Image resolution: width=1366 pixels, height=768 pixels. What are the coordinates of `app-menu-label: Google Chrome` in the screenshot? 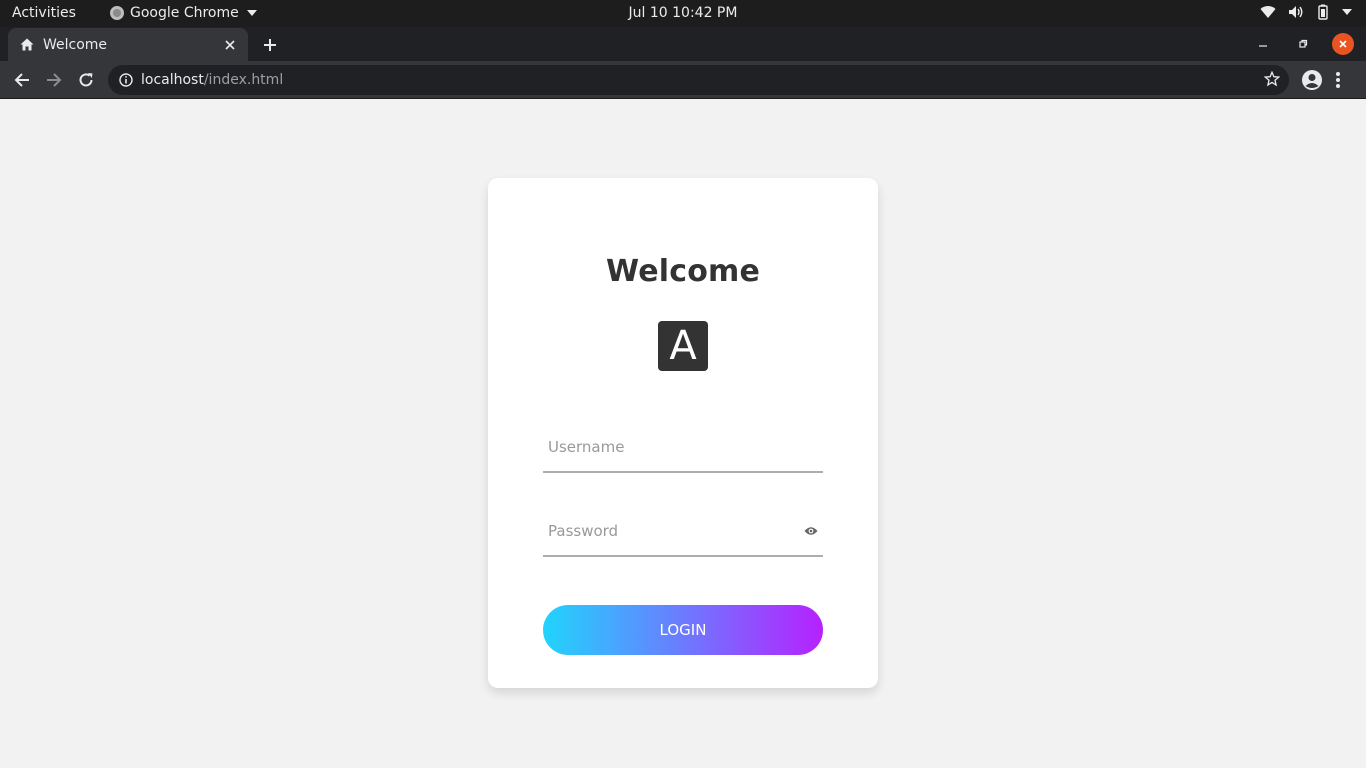 It's located at (184, 13).